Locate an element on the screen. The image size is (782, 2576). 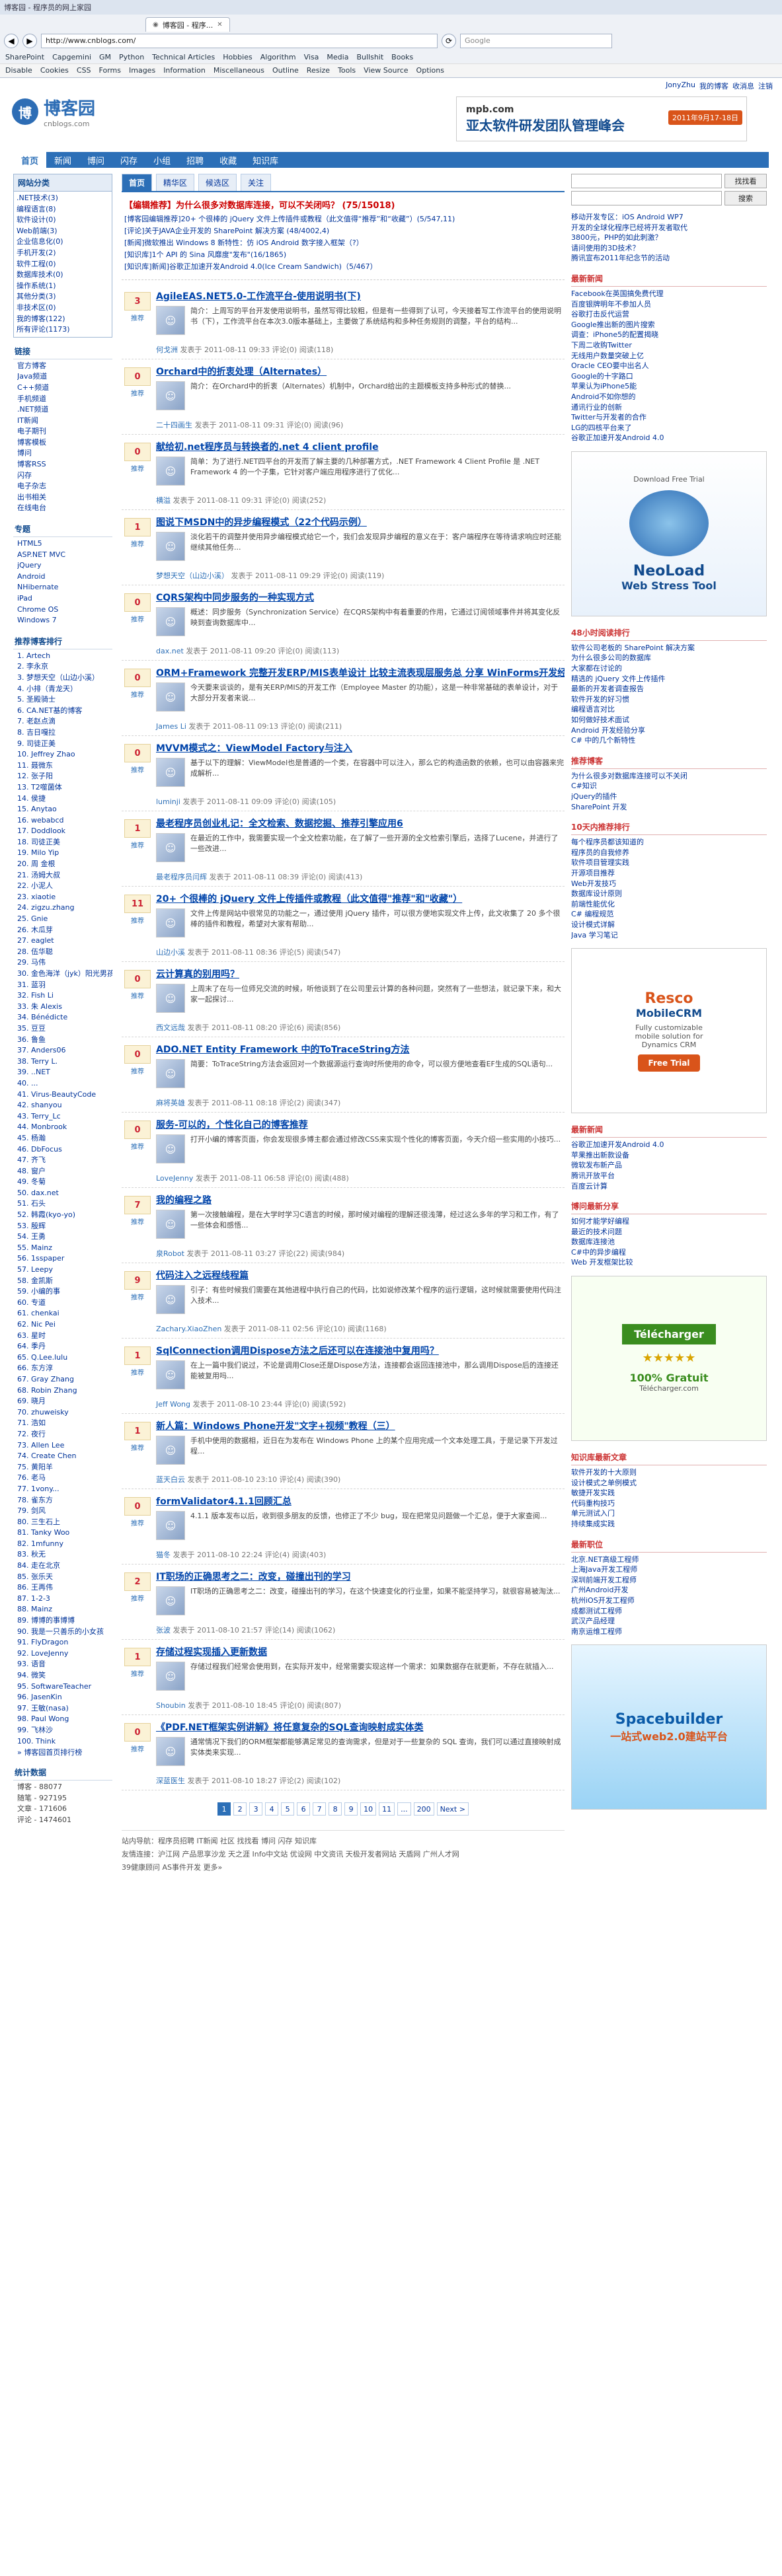
list-item: 上海Java开发工程师 is located at coordinates (669, 1569).